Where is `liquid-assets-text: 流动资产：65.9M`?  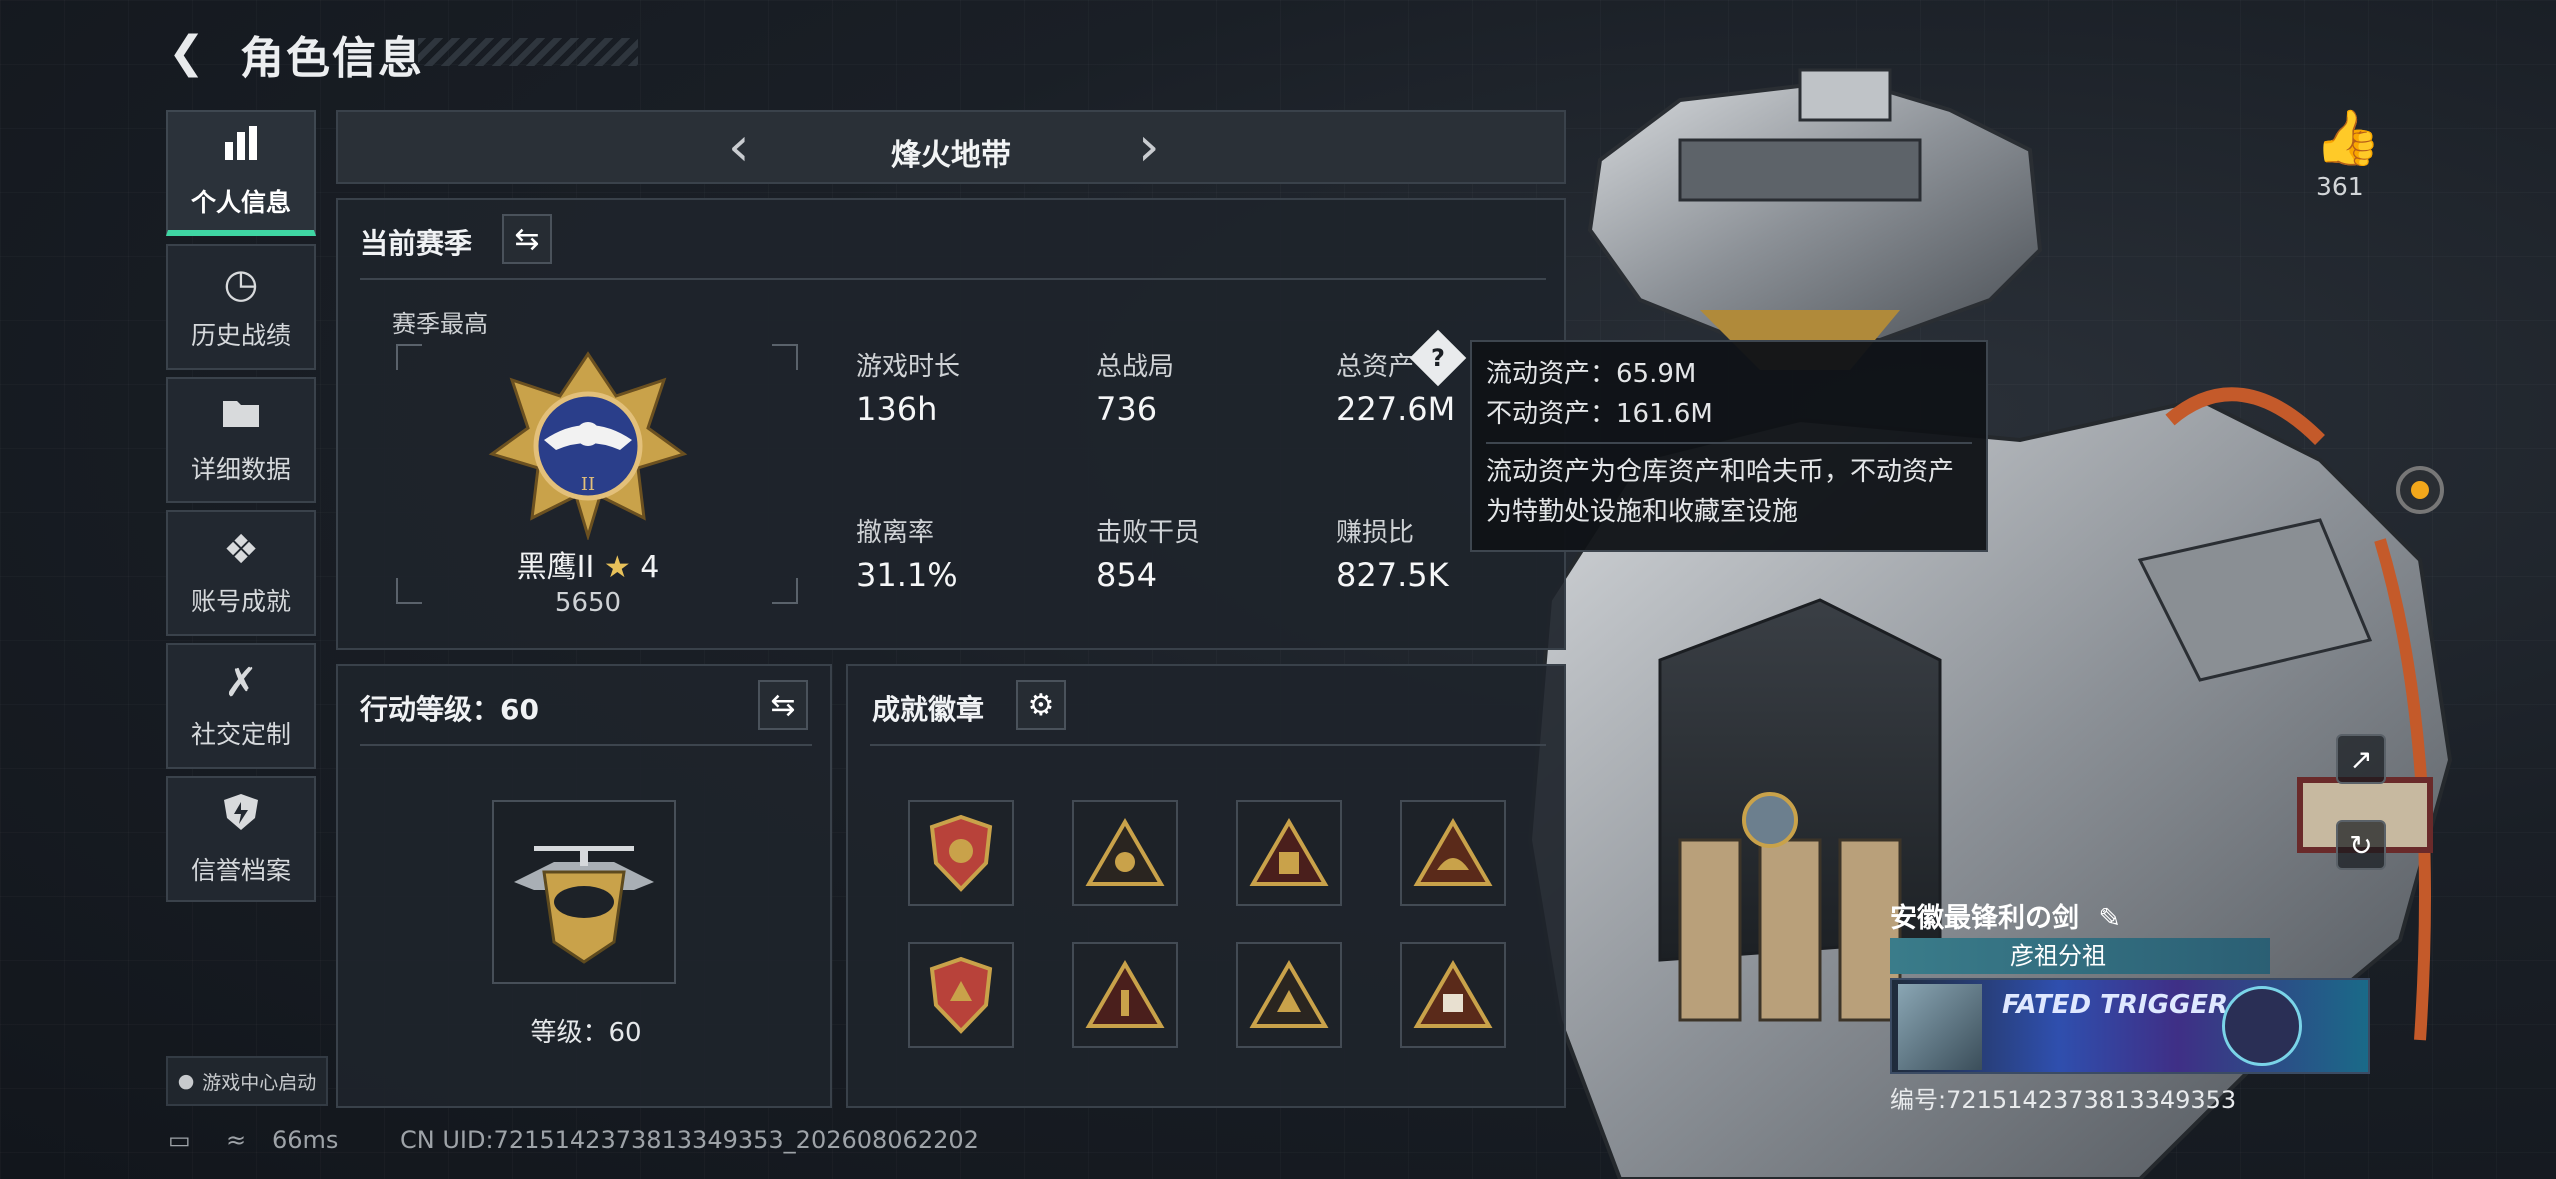 liquid-assets-text: 流动资产：65.9M is located at coordinates (1591, 374).